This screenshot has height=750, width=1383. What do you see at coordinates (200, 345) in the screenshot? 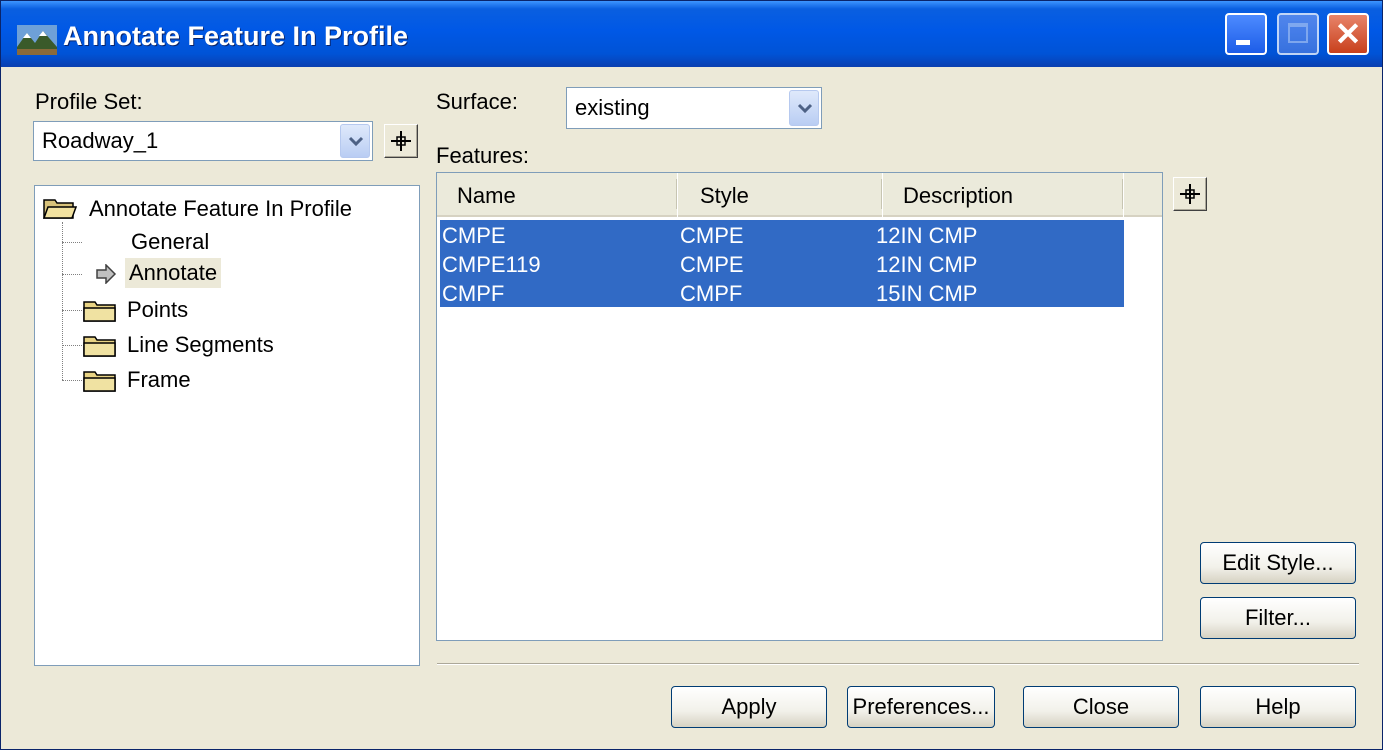
I see `tree-item-line-segments: Line Segments` at bounding box center [200, 345].